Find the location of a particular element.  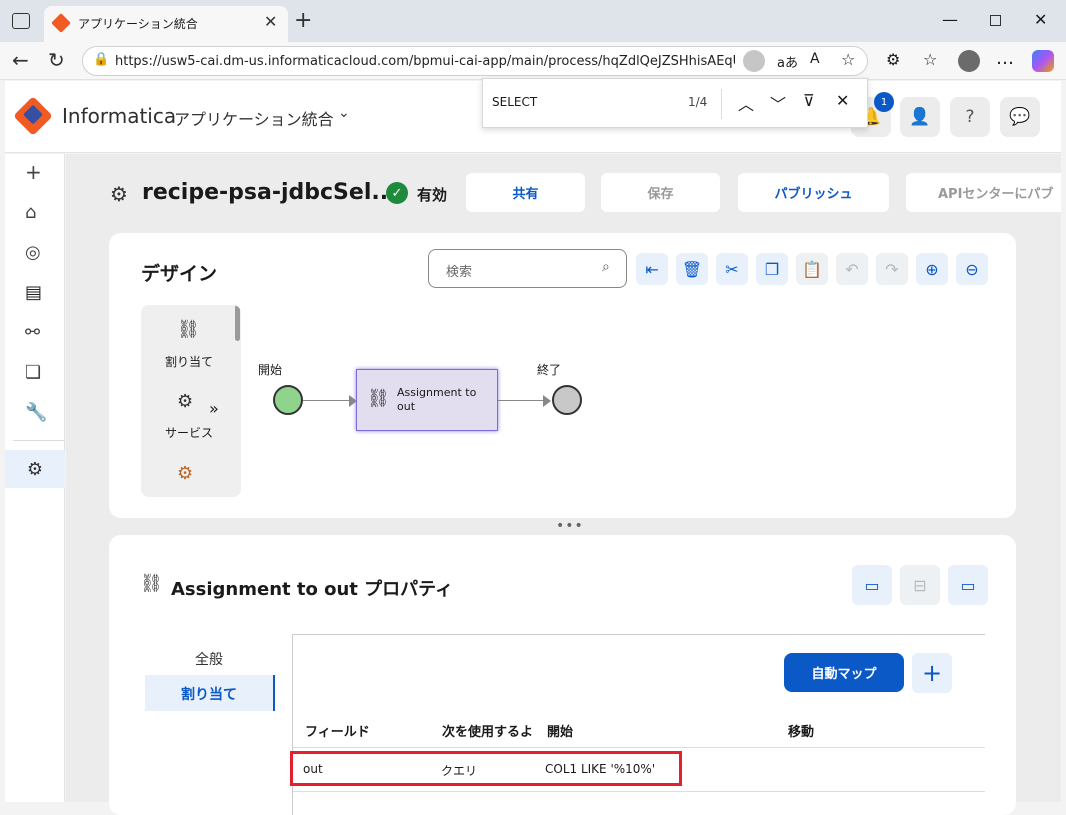

highlighted-row: out クエリ COL1 LIKE '%10%' is located at coordinates (486, 768).